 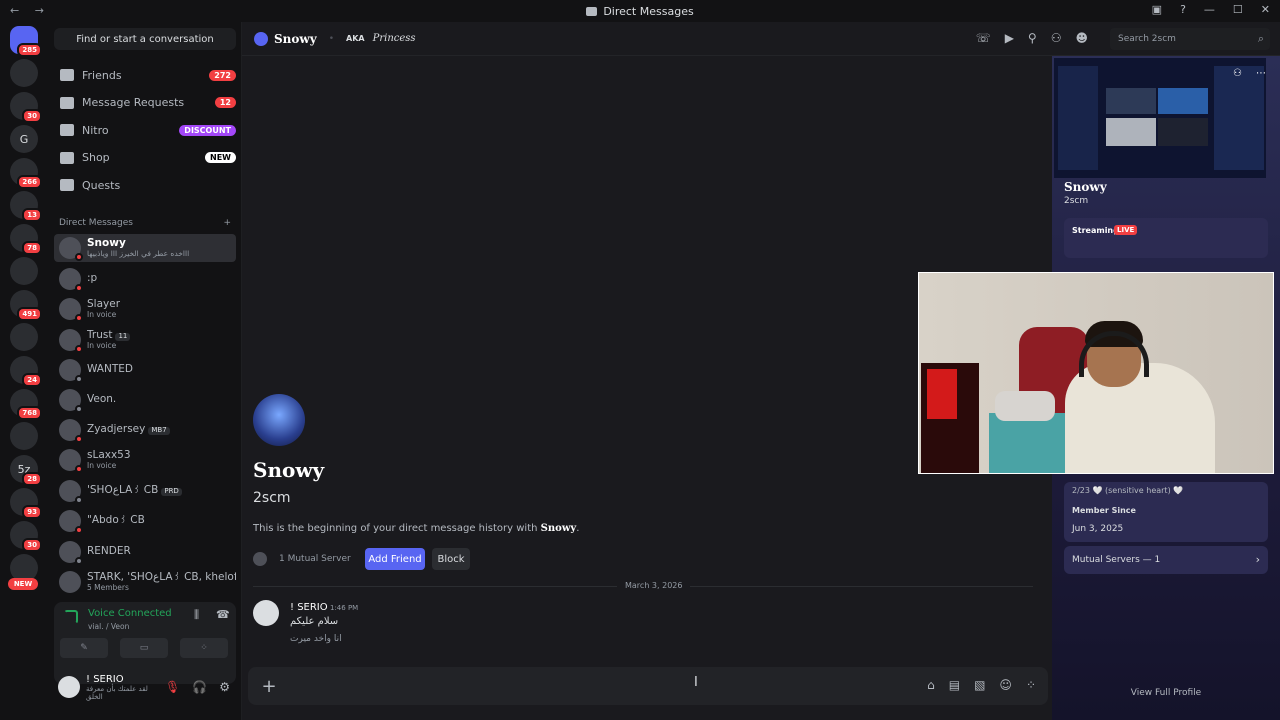 What do you see at coordinates (1081, 38) in the screenshot?
I see `user-profile-icon: ☻` at bounding box center [1081, 38].